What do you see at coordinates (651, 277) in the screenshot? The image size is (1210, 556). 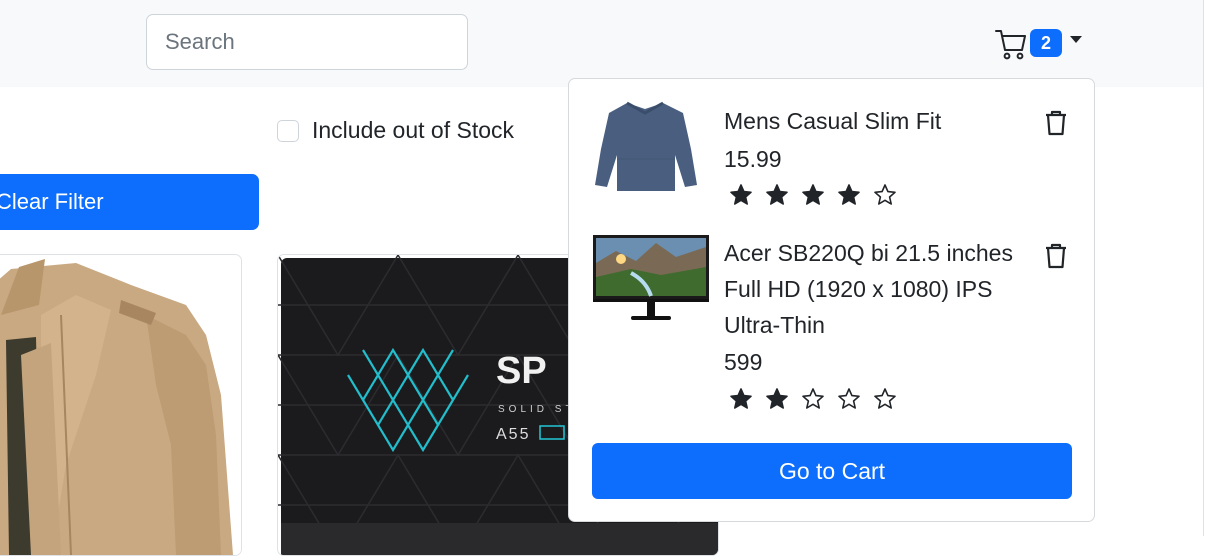 I see `monitor-thumbnail` at bounding box center [651, 277].